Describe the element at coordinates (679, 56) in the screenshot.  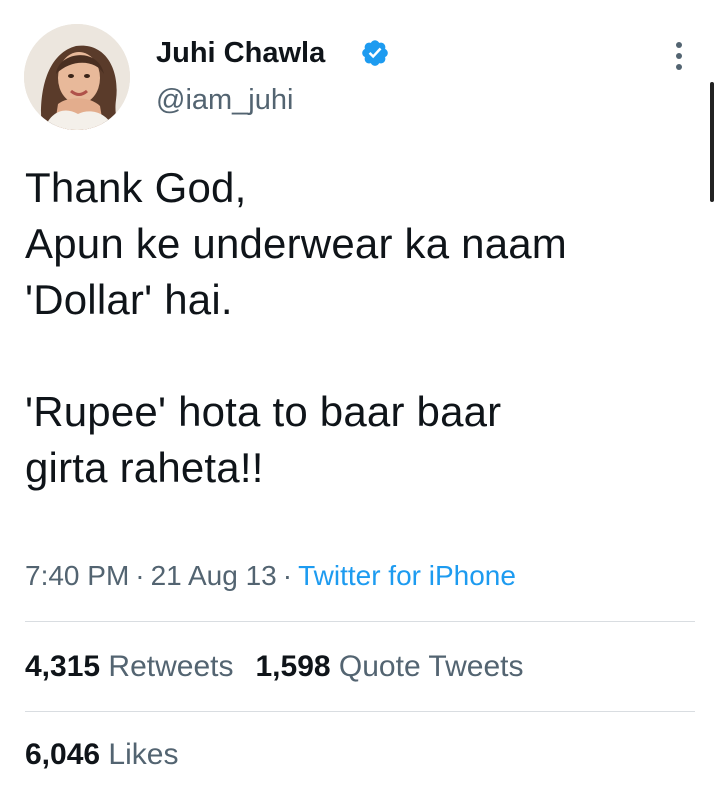
I see `more-options-icon` at that location.